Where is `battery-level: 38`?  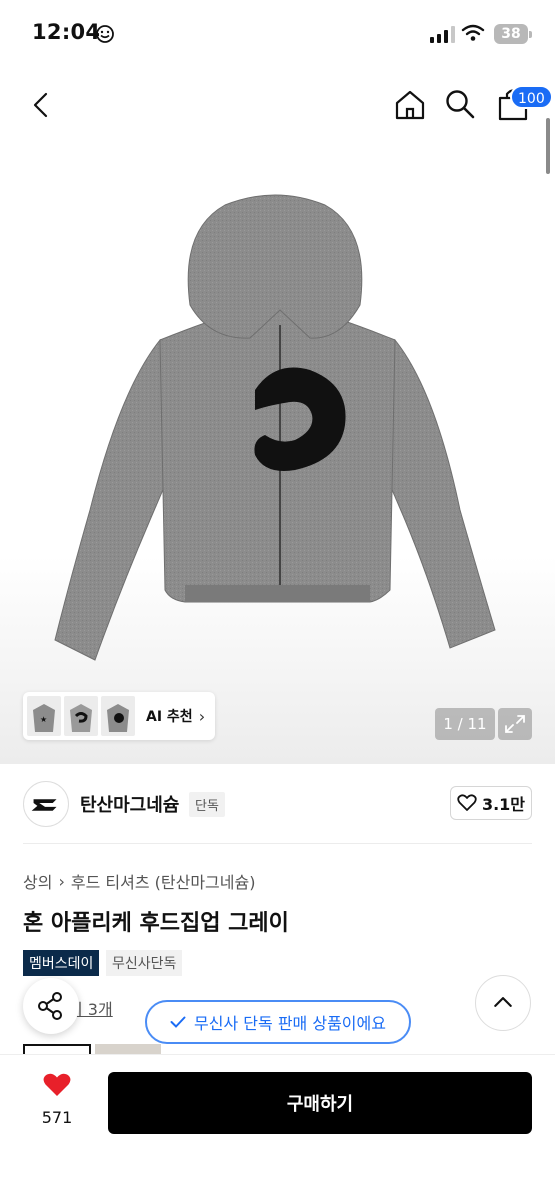
battery-level: 38 is located at coordinates (511, 34).